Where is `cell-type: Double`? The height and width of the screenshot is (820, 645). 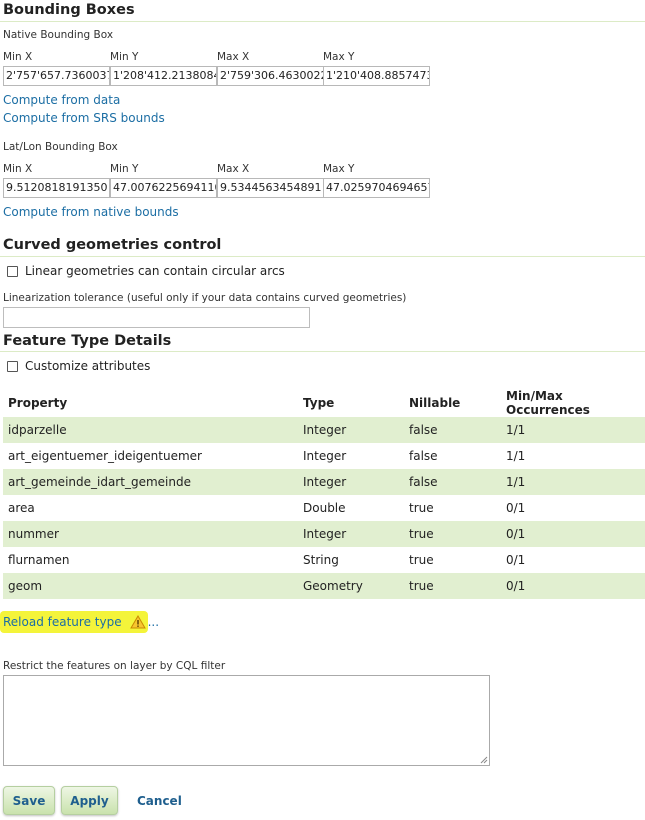
cell-type: Double is located at coordinates (324, 508).